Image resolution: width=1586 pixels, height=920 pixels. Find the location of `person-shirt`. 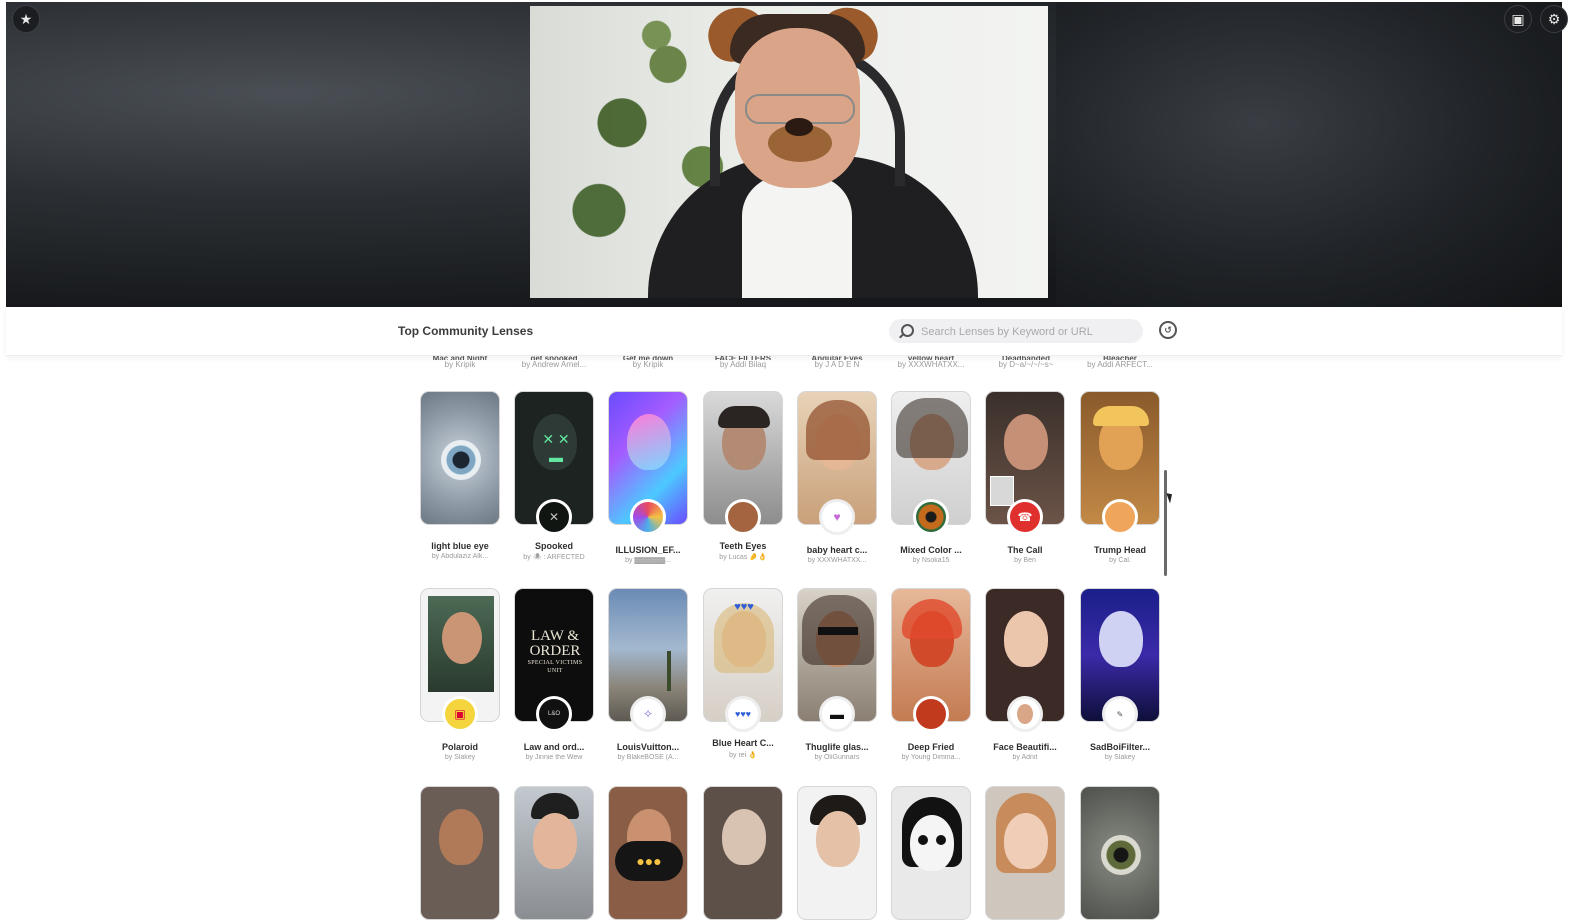

person-shirt is located at coordinates (797, 237).